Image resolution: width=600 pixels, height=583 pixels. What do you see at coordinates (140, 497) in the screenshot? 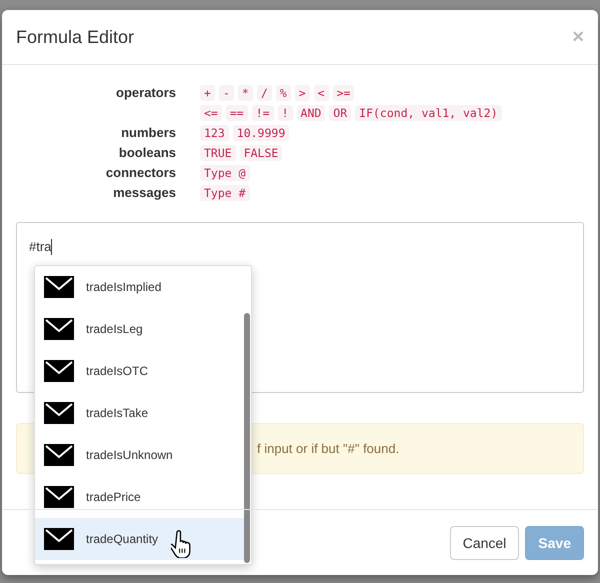
I see `suggestion-item: tradePrice` at bounding box center [140, 497].